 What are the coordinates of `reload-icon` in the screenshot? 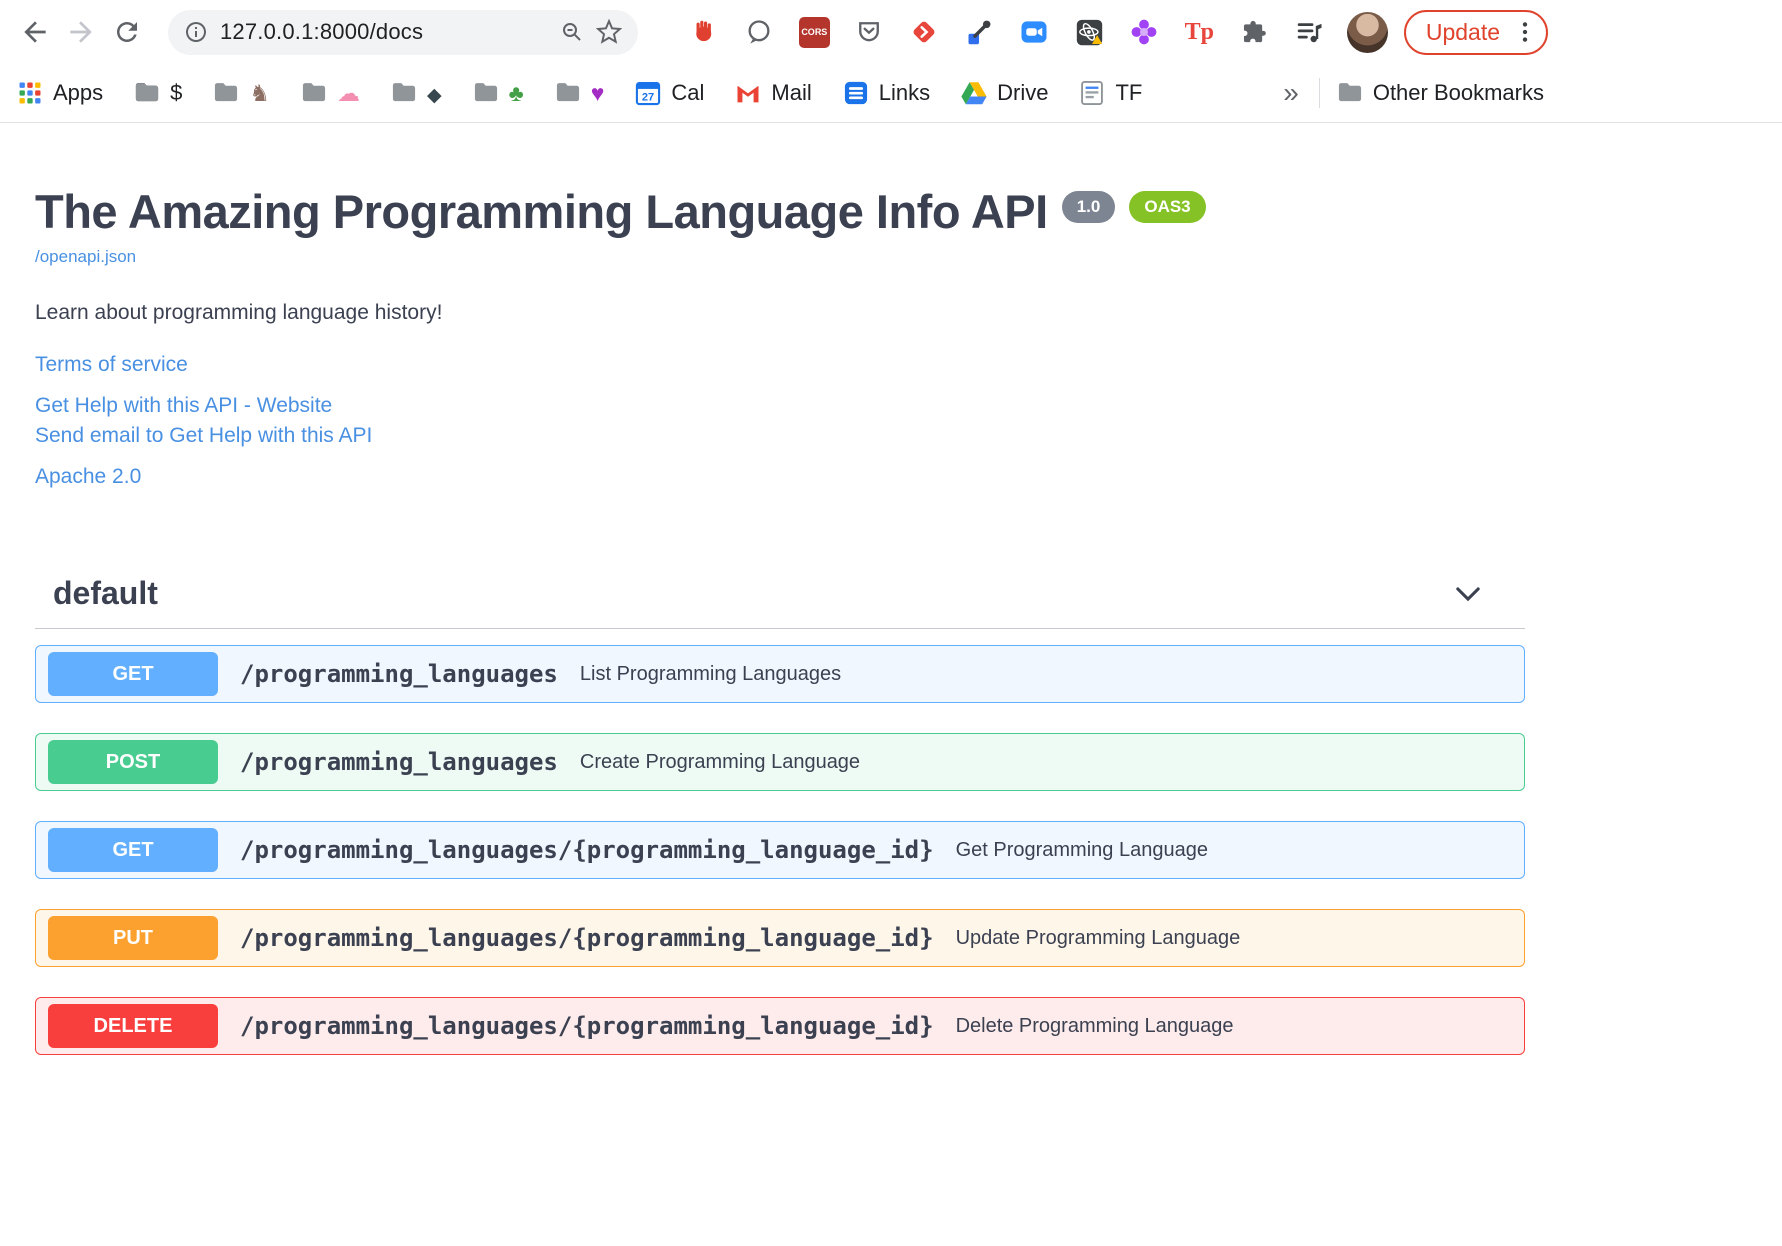 It's located at (127, 32).